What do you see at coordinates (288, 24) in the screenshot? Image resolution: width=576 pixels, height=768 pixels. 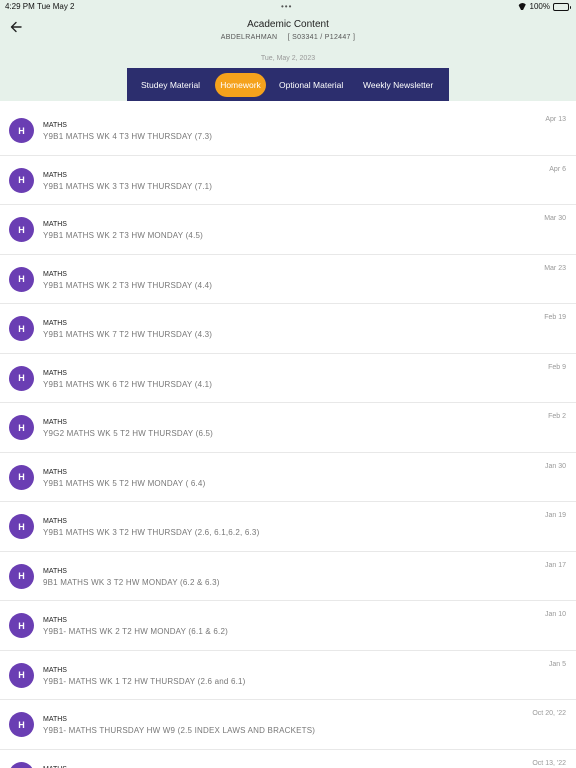 I see `page-title: Academic Content` at bounding box center [288, 24].